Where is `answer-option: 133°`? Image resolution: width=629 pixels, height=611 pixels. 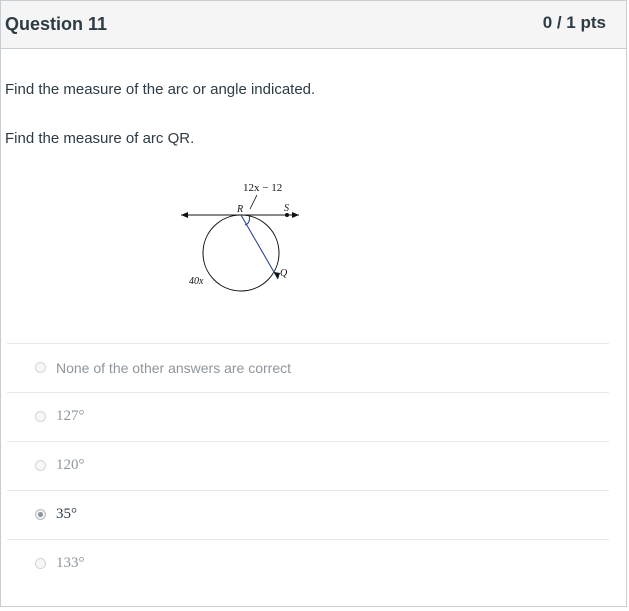
answer-option: 133° is located at coordinates (308, 563).